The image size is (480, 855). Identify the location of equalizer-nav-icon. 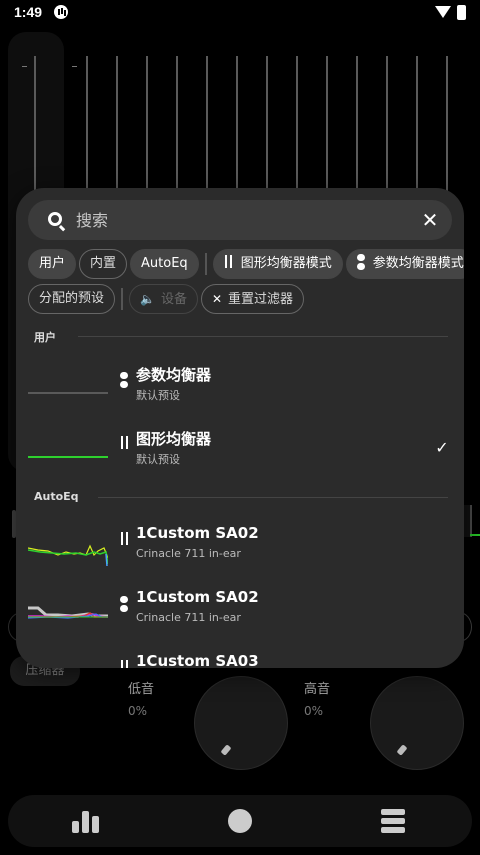
(86, 821).